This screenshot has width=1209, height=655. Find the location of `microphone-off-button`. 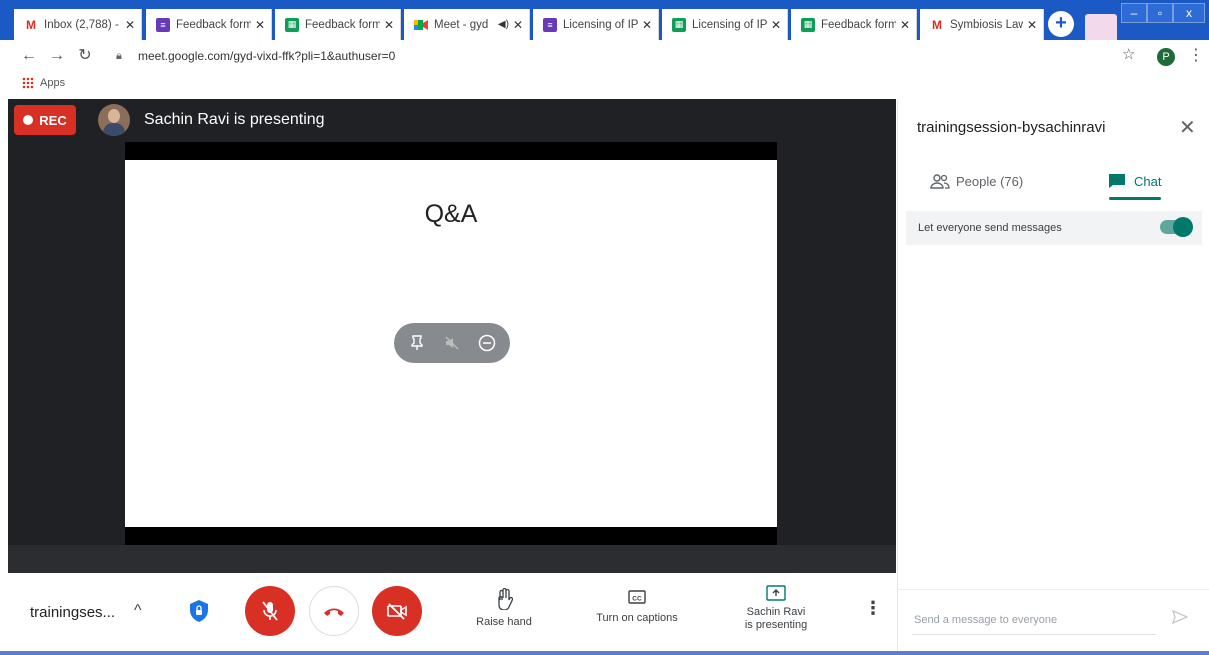

microphone-off-button is located at coordinates (270, 611).